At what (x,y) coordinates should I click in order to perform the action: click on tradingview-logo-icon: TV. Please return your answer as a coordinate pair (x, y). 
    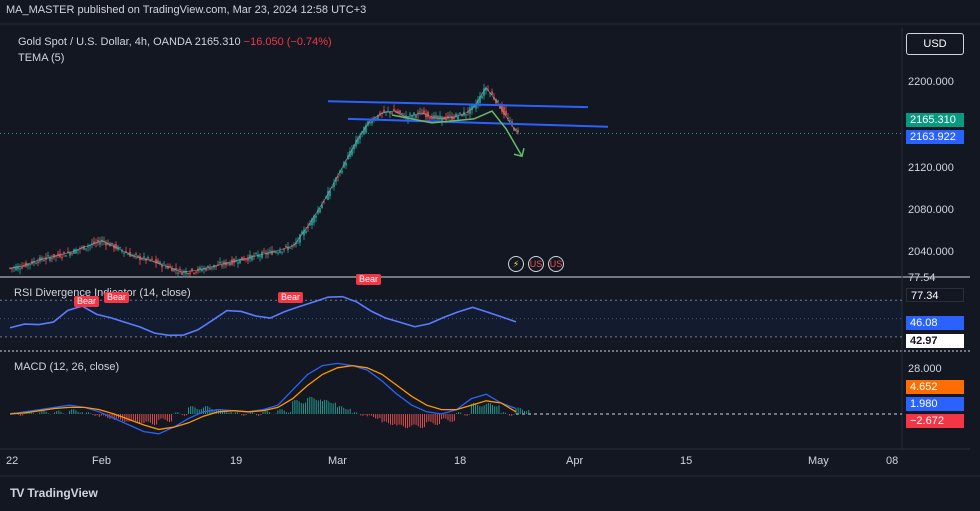
    Looking at the image, I should click on (17, 493).